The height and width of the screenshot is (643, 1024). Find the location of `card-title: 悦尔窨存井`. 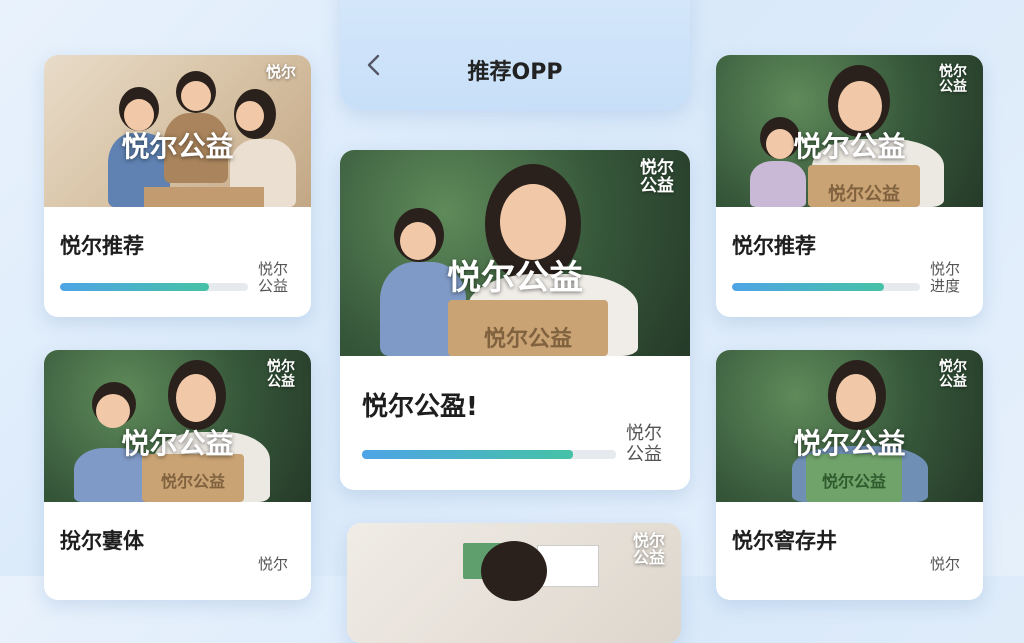

card-title: 悦尔窨存井 is located at coordinates (784, 541).